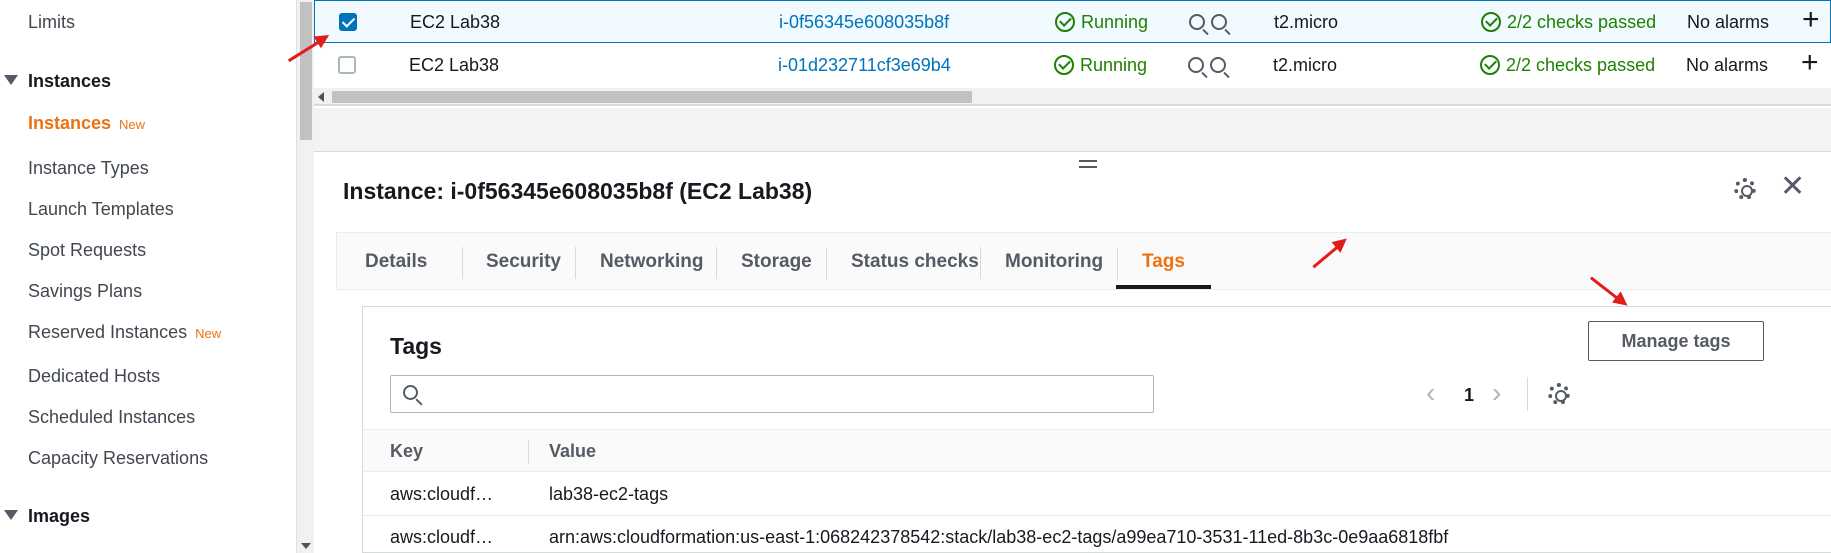 This screenshot has height=553, width=1831. What do you see at coordinates (1072, 130) in the screenshot?
I see `split-panel-divider` at bounding box center [1072, 130].